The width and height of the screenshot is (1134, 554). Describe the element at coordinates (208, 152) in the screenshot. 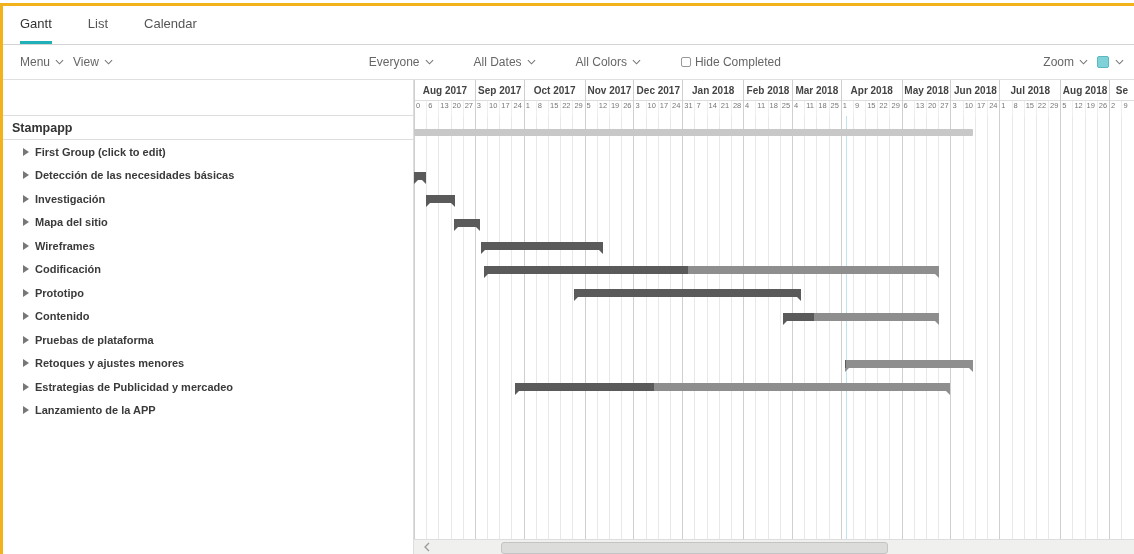

I see `task-row: First Group (click to edit)` at that location.